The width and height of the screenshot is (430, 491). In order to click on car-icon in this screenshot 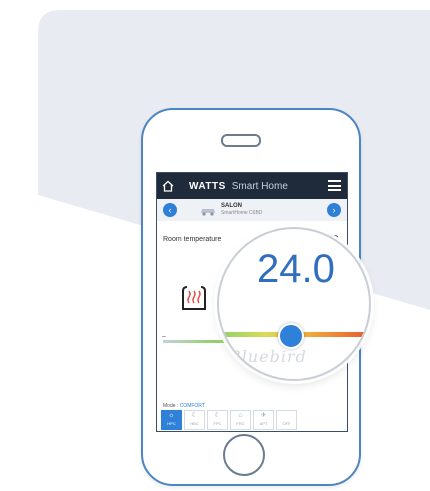, I will do `click(208, 212)`.